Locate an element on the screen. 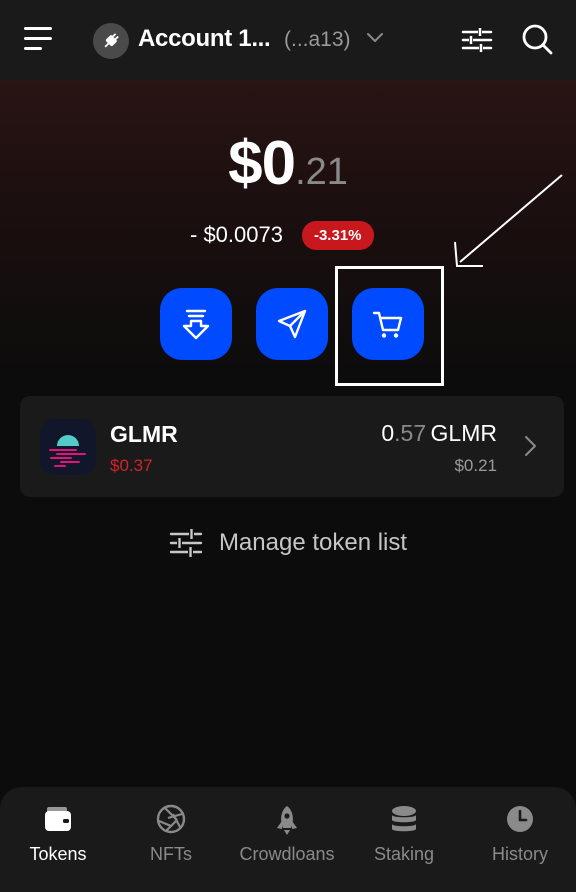 The width and height of the screenshot is (576, 892). token-symbol: GLMR is located at coordinates (144, 434).